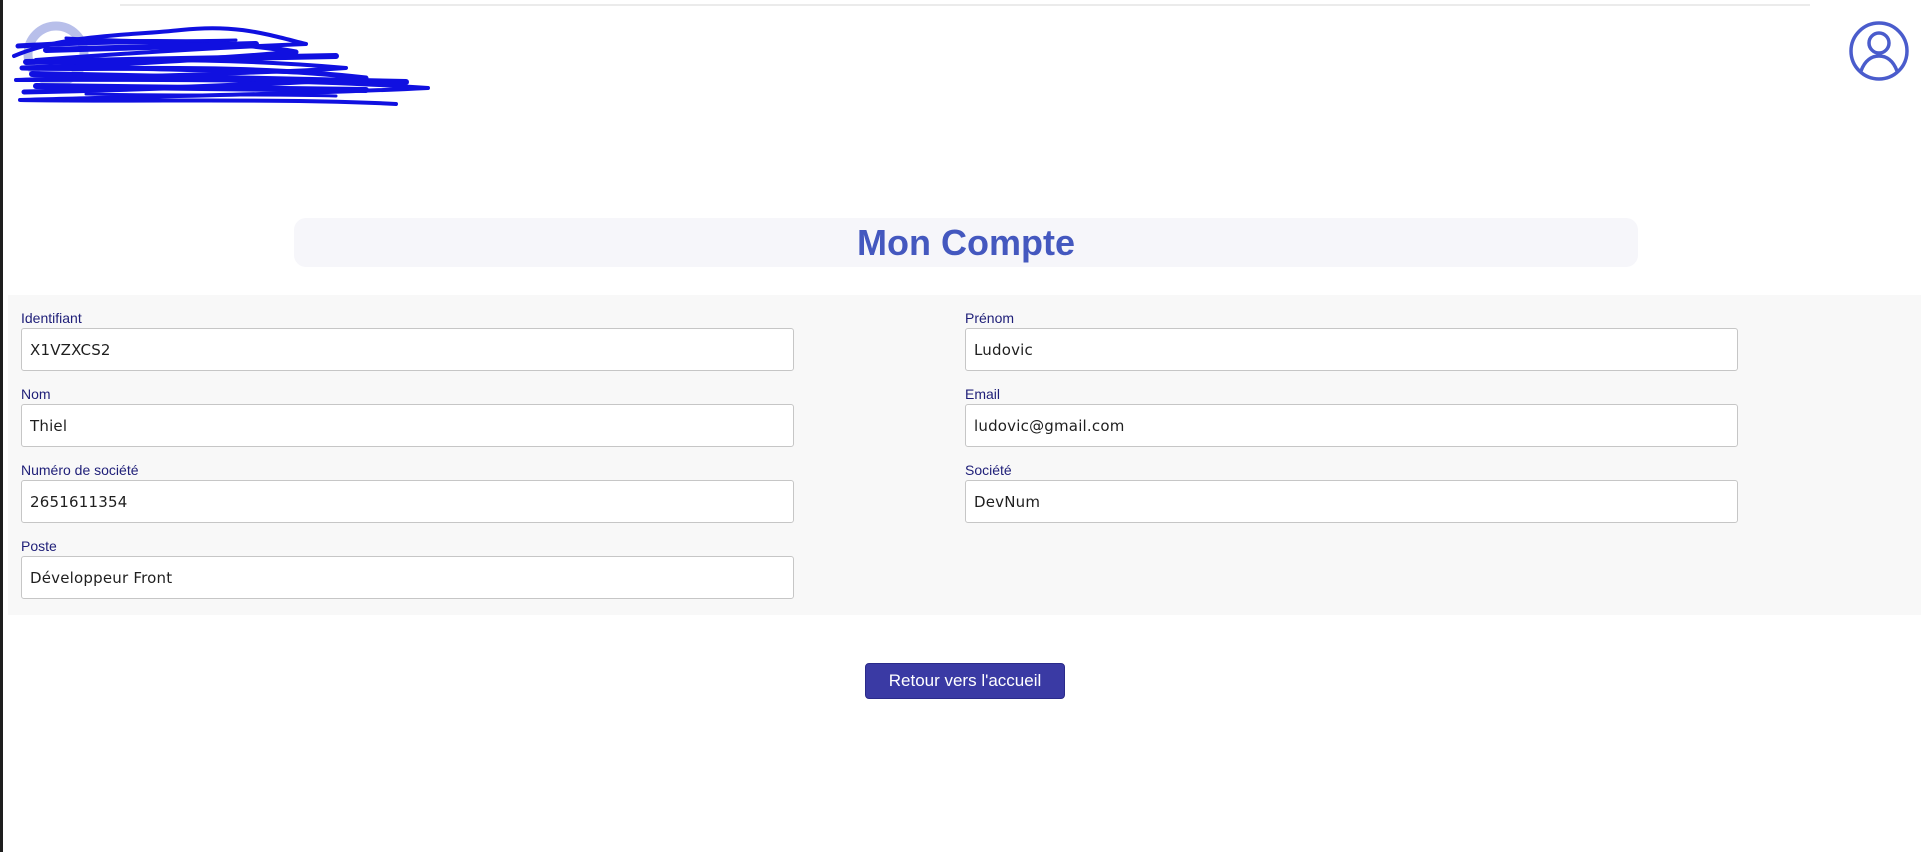 The height and width of the screenshot is (852, 1921). I want to click on field-poste: Poste, so click(407, 568).